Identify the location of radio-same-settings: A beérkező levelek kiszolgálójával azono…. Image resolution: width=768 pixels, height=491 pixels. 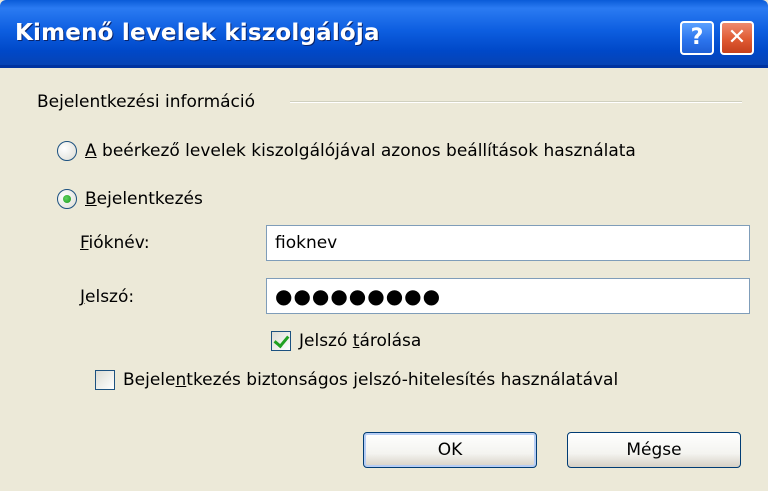
(346, 151).